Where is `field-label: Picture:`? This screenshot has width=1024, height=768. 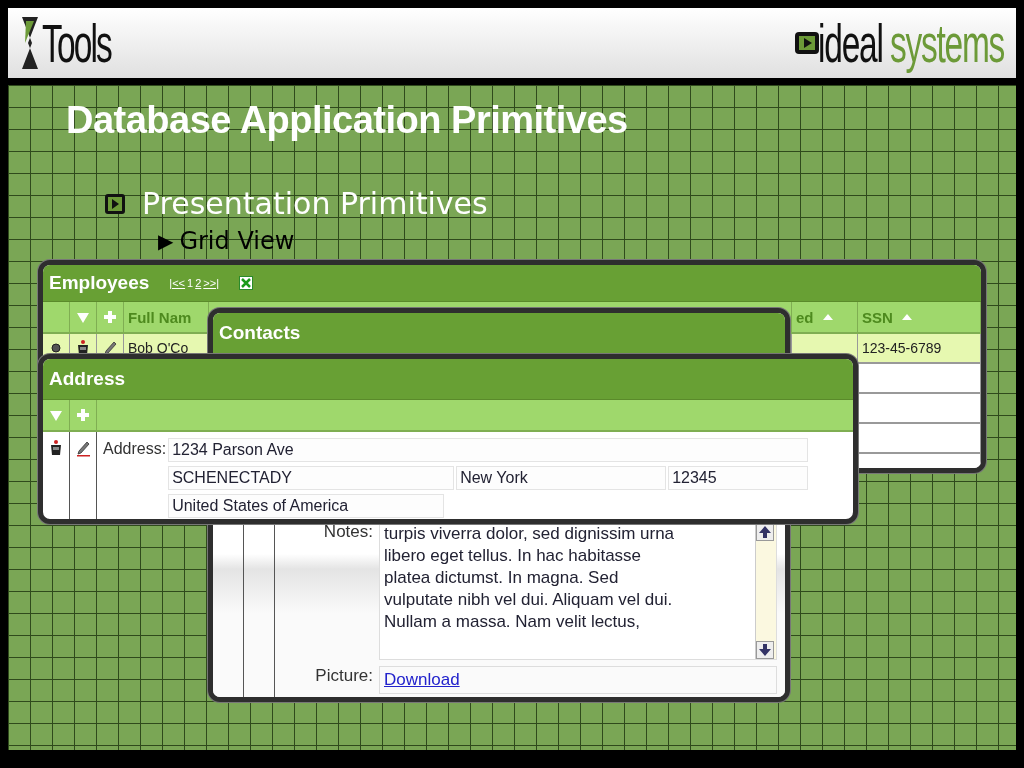 field-label: Picture: is located at coordinates (343, 676).